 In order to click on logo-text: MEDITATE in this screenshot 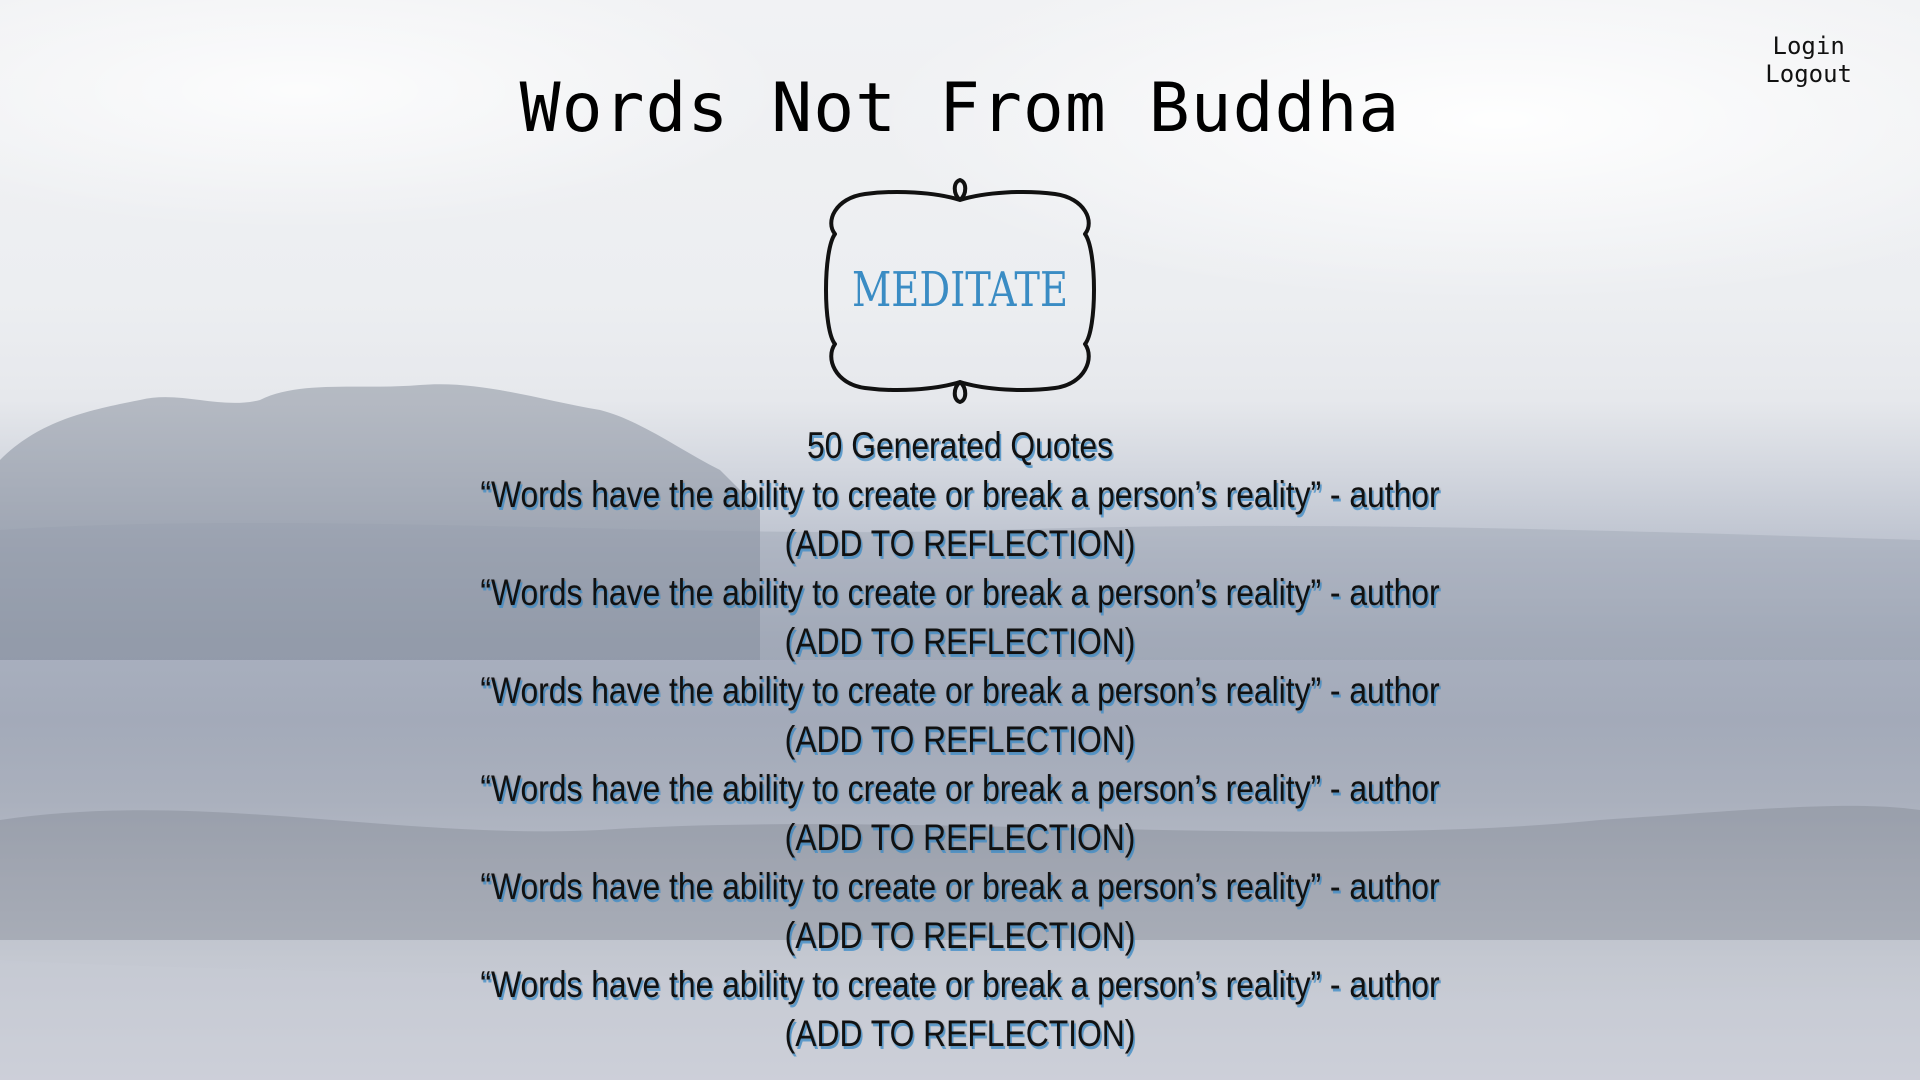, I will do `click(960, 290)`.